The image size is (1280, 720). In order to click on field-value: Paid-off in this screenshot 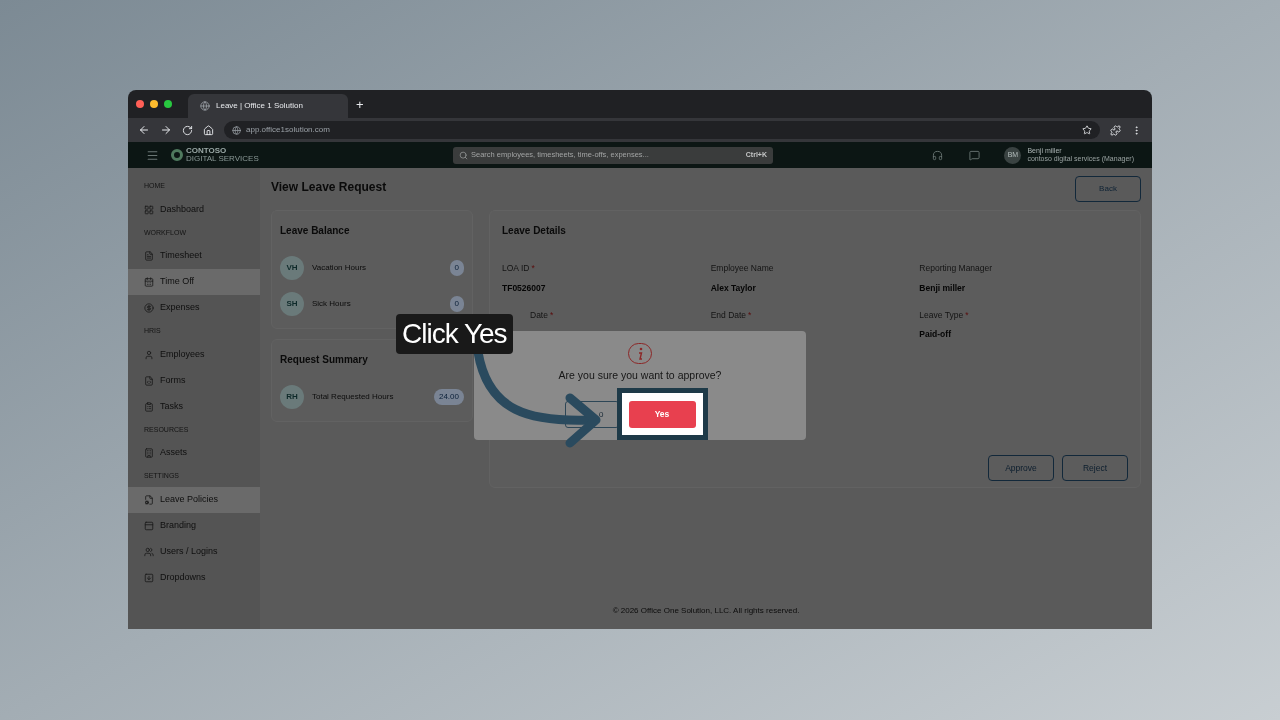, I will do `click(935, 334)`.